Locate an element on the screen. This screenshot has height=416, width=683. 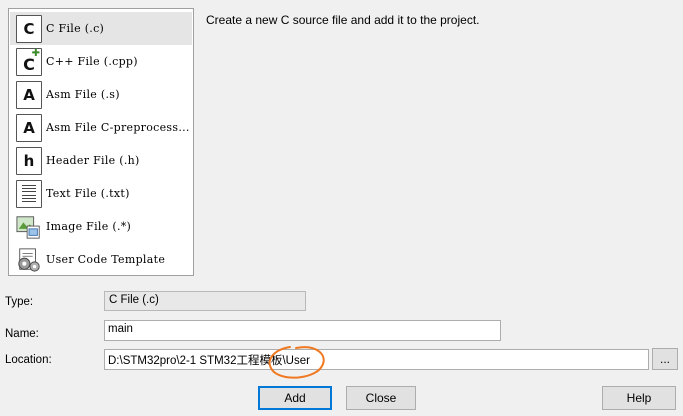
file-type-item-asm: A Asm File (.s) is located at coordinates (101, 94).